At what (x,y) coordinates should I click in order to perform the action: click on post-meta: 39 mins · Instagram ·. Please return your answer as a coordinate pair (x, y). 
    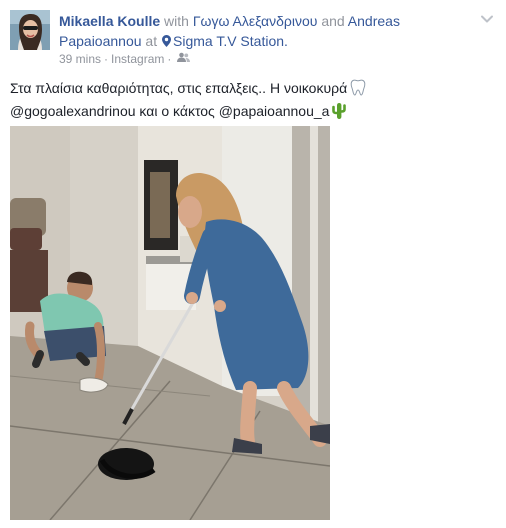
    Looking at the image, I should click on (125, 58).